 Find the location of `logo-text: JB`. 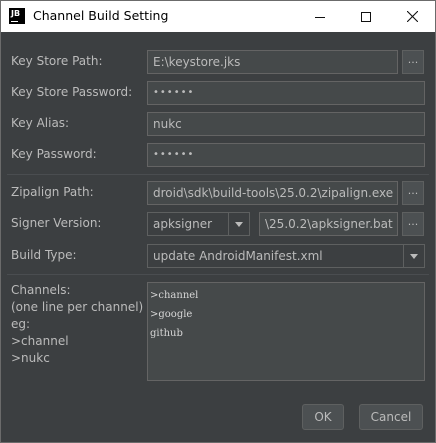

logo-text: JB is located at coordinates (16, 13).